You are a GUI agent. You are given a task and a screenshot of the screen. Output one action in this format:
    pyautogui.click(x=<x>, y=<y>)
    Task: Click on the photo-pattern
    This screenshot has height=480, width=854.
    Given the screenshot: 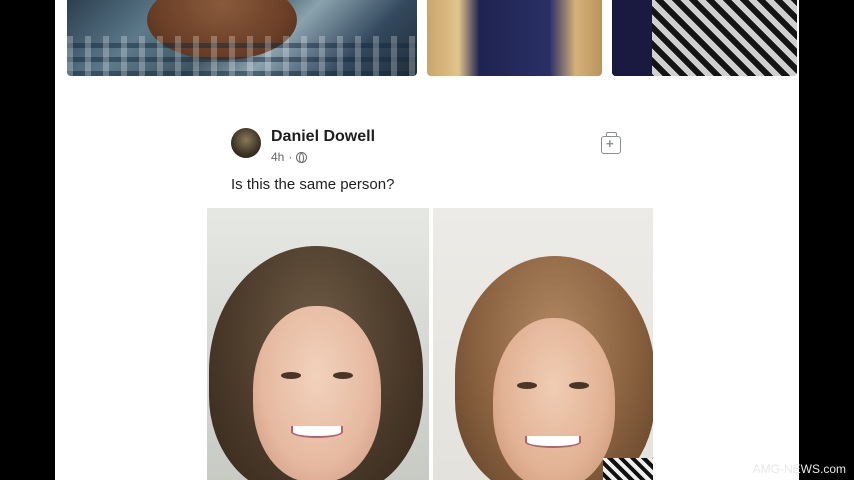 What is the action you would take?
    pyautogui.click(x=242, y=56)
    